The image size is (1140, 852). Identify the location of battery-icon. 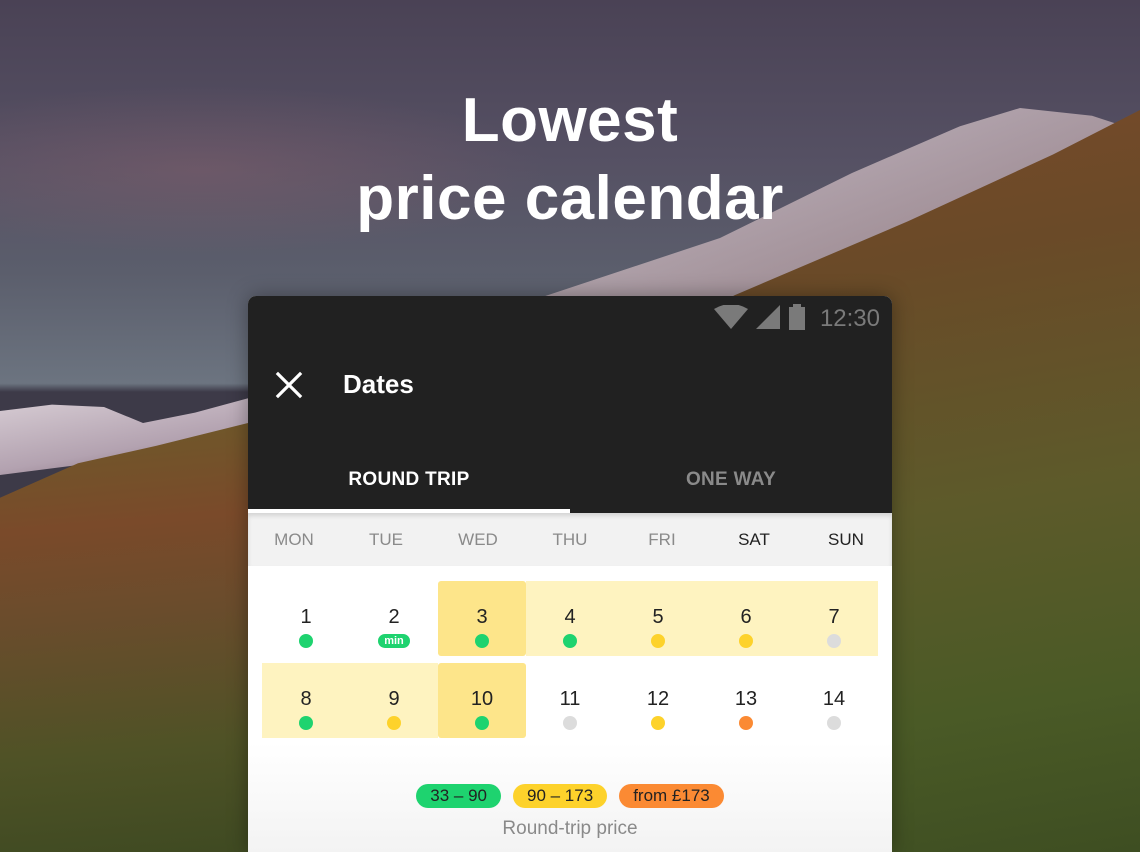
(797, 319).